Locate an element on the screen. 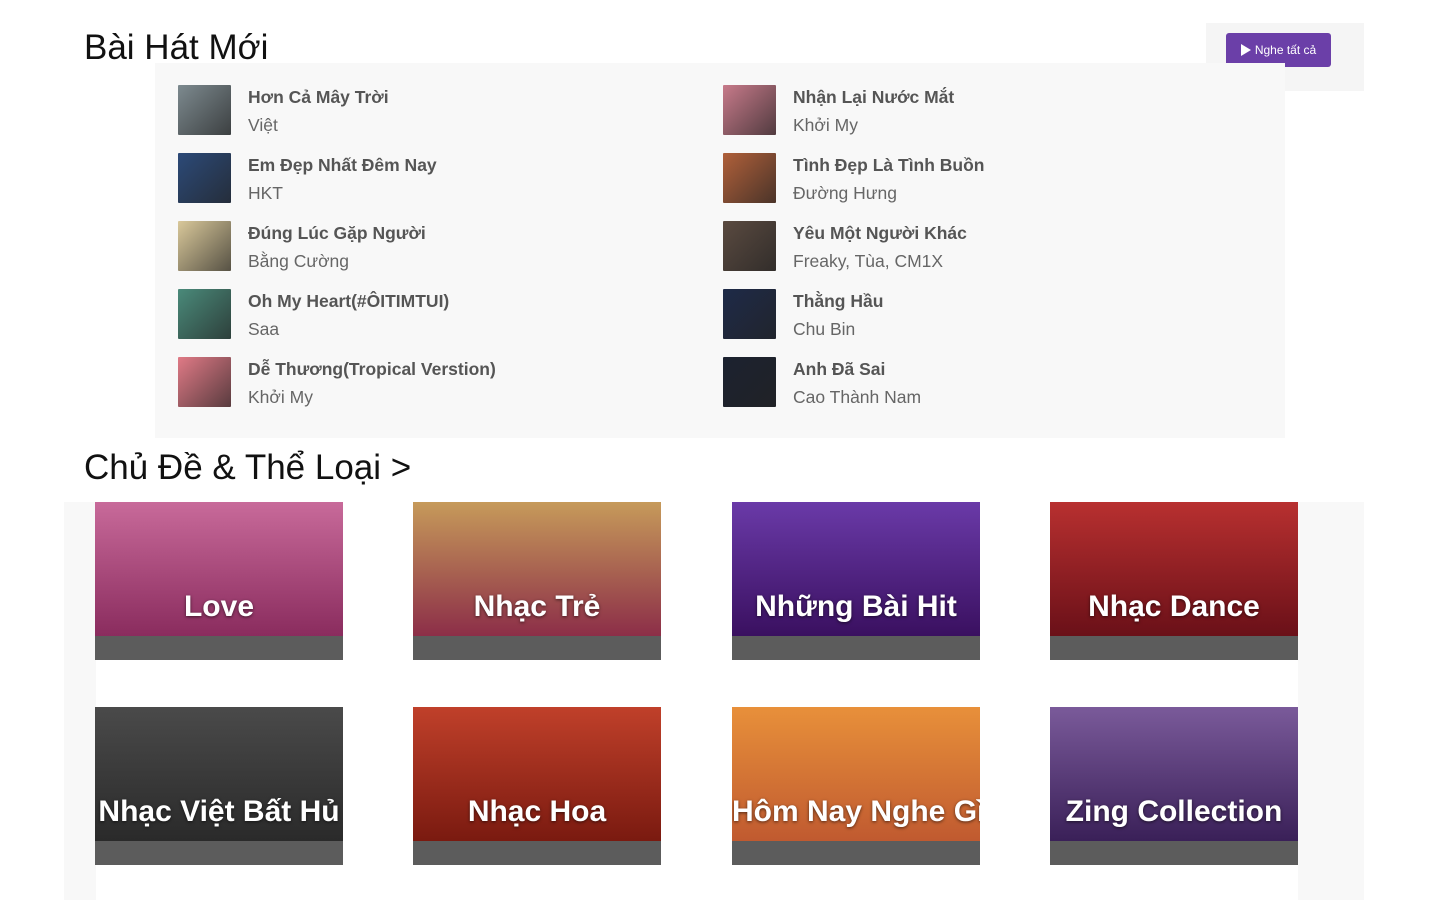 This screenshot has height=900, width=1440. song-item: Đúng Lúc Gặp Người Bằng Cường is located at coordinates (415, 235).